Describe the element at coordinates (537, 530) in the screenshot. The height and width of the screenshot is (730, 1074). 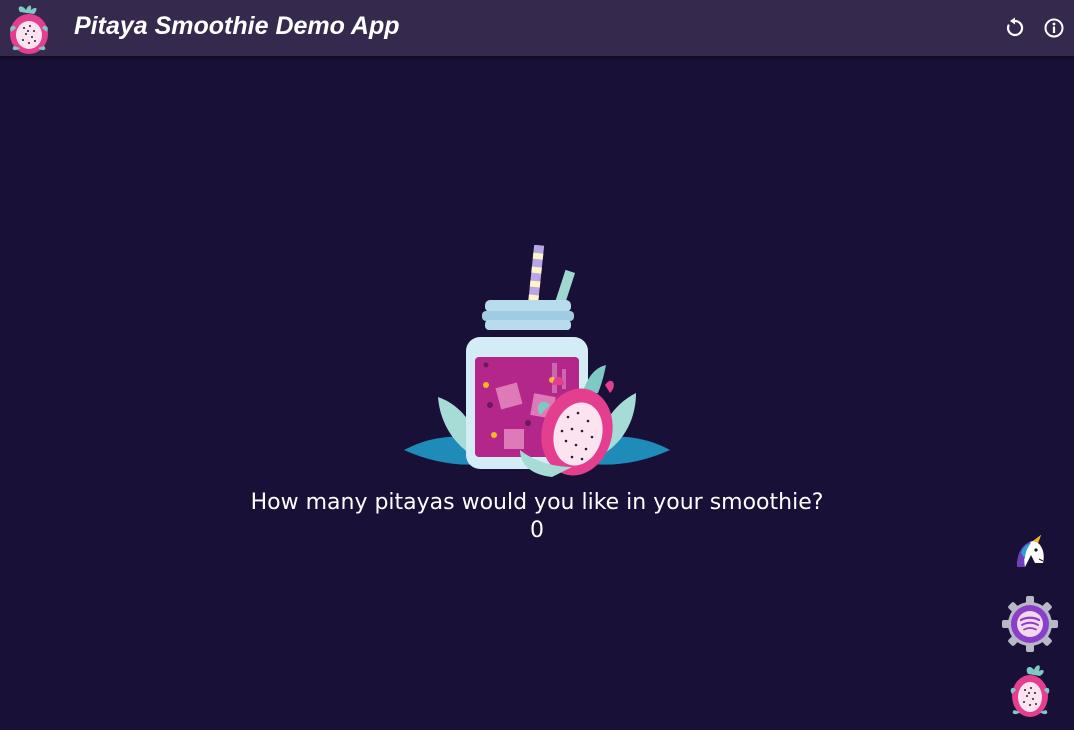
I see `pitaya-count: 0` at that location.